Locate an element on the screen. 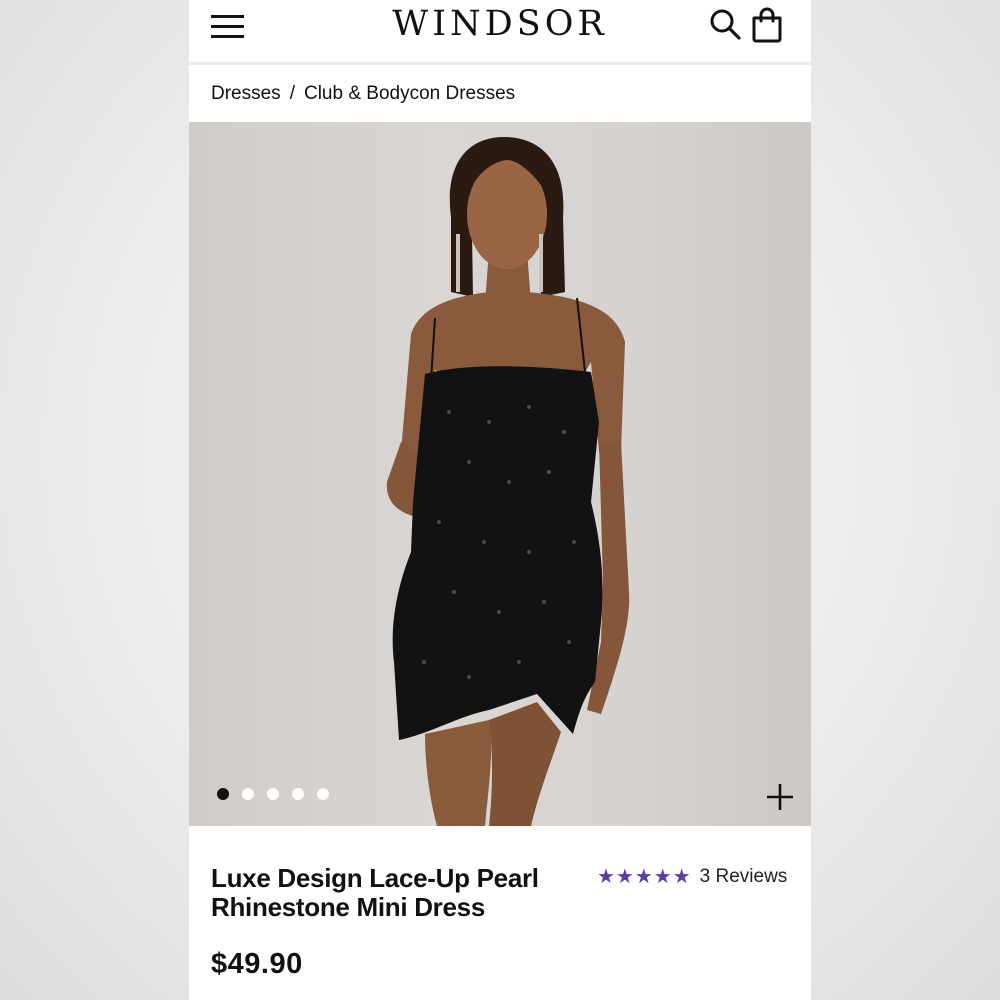 This screenshot has width=1000, height=1000. image-pagination is located at coordinates (273, 794).